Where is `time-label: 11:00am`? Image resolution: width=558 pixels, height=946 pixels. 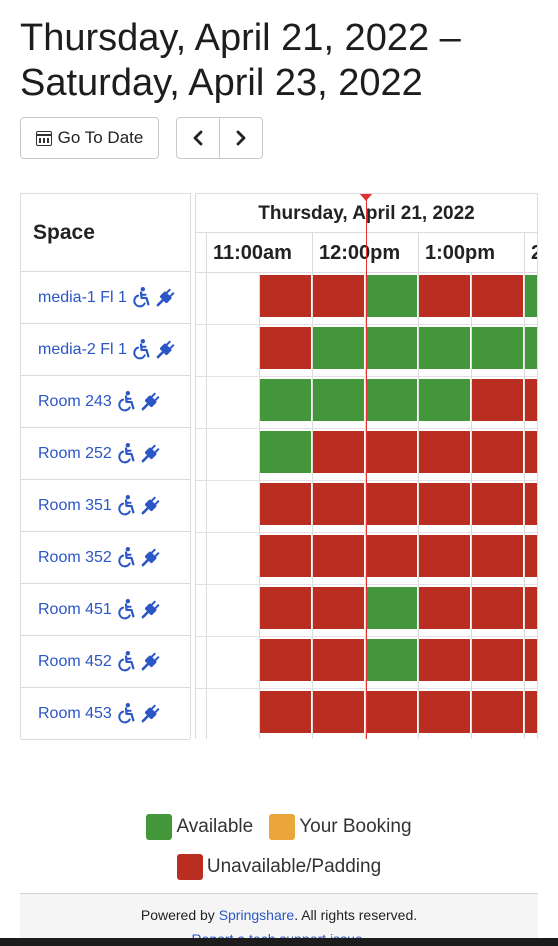
time-label: 11:00am is located at coordinates (249, 253).